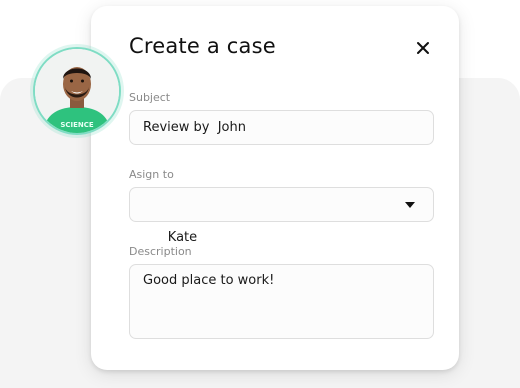 The width and height of the screenshot is (520, 388). Describe the element at coordinates (182, 237) in the screenshot. I see `assign-to-value: Kate` at that location.